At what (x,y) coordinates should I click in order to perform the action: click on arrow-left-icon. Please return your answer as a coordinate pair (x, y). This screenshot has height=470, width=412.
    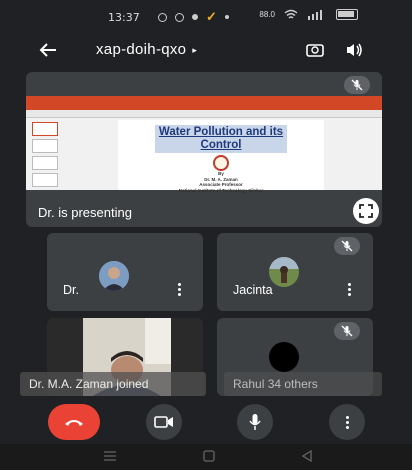
    Looking at the image, I should click on (48, 50).